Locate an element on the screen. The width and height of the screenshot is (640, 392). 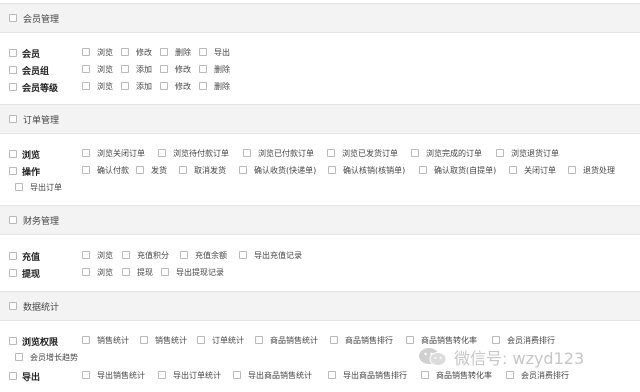
perm-option: 会员消费排行 is located at coordinates (537, 375).